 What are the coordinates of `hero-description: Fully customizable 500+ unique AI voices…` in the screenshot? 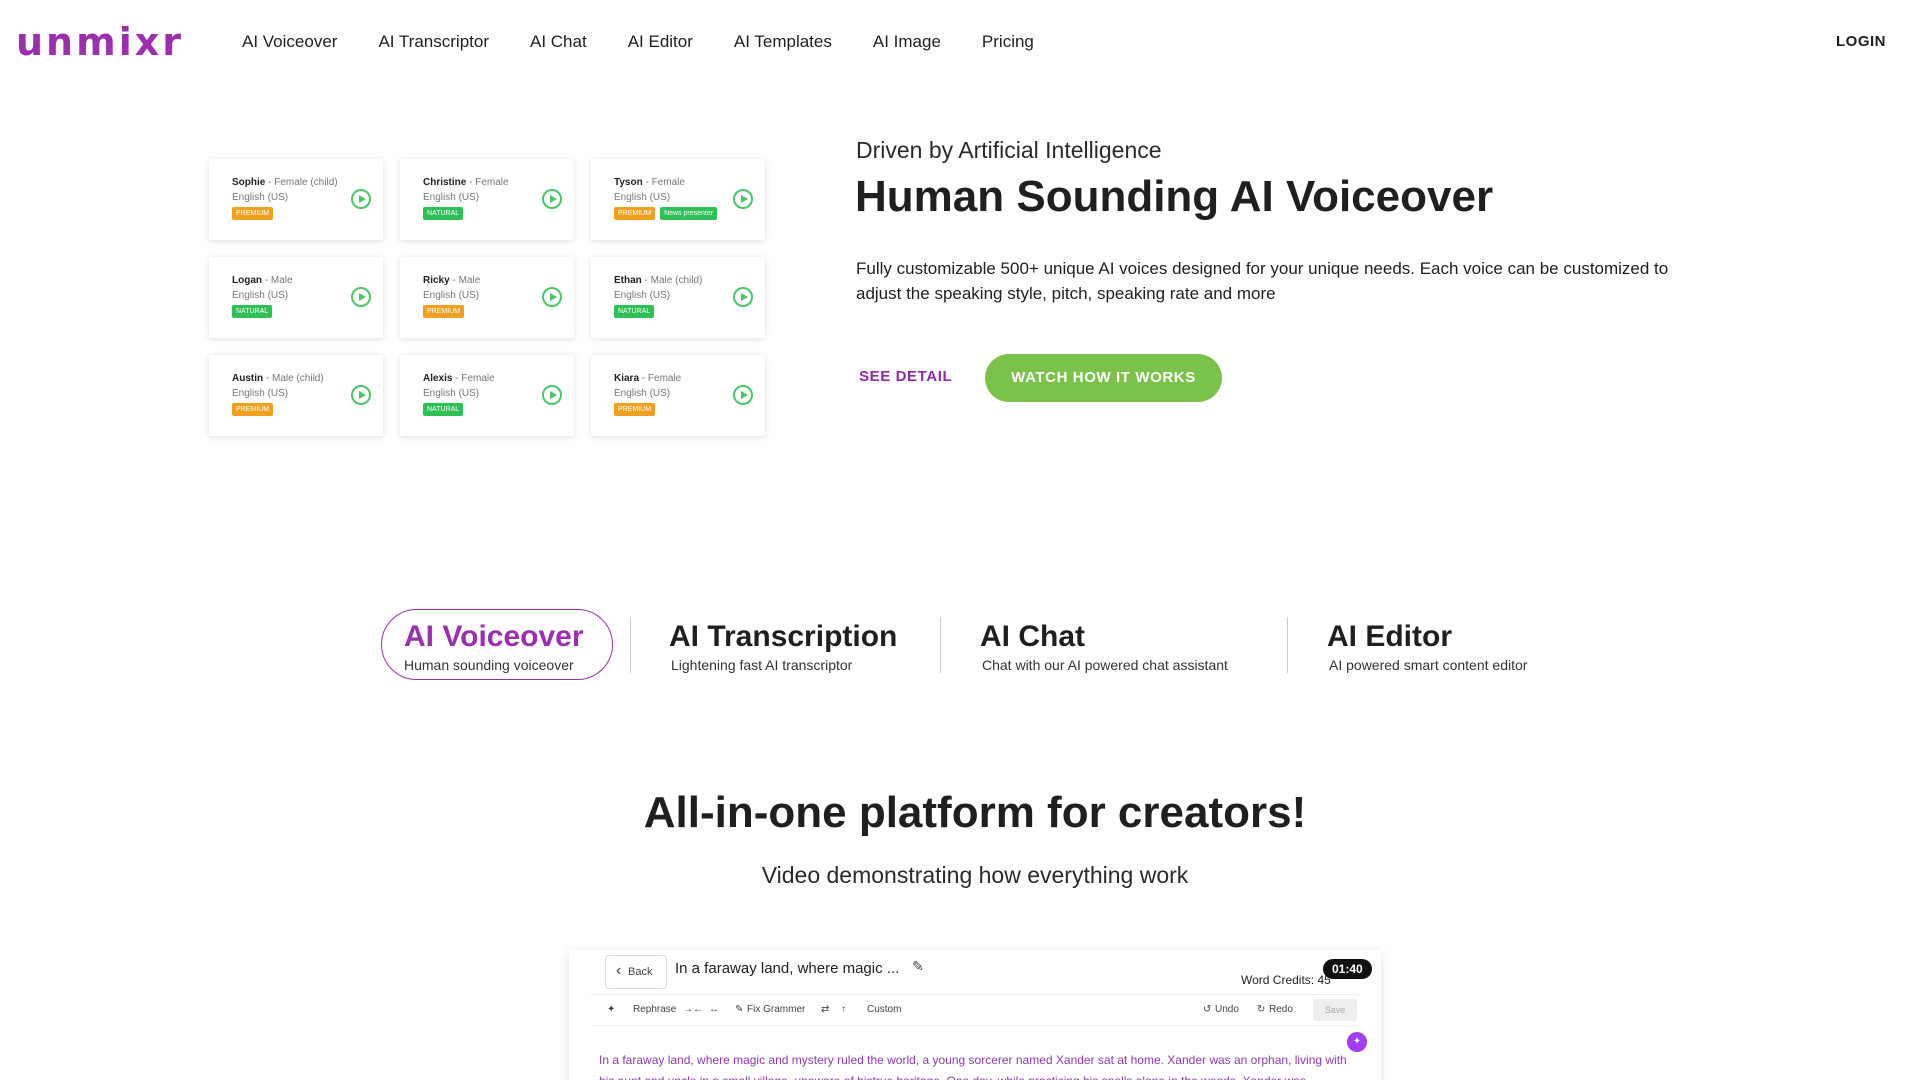 It's located at (1262, 281).